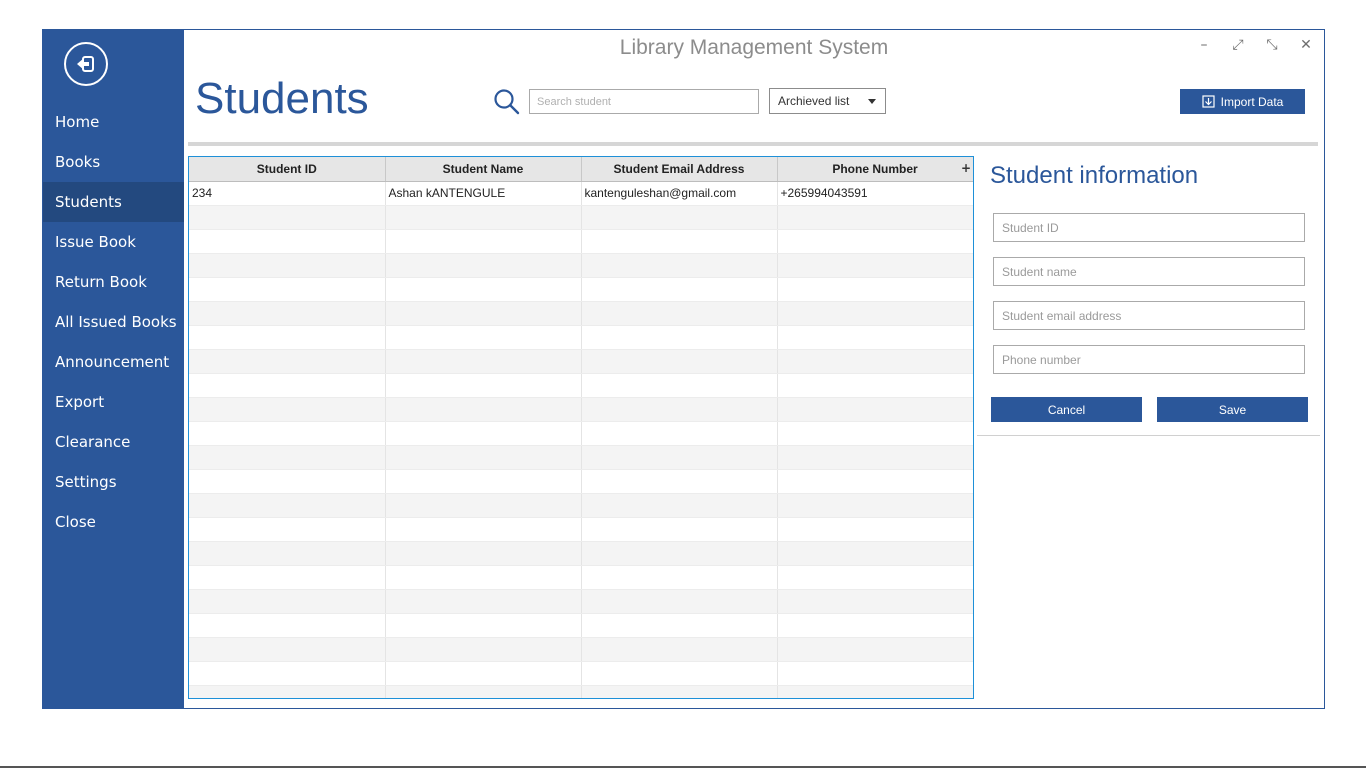  I want to click on sidebar-item-home: Home, so click(113, 122).